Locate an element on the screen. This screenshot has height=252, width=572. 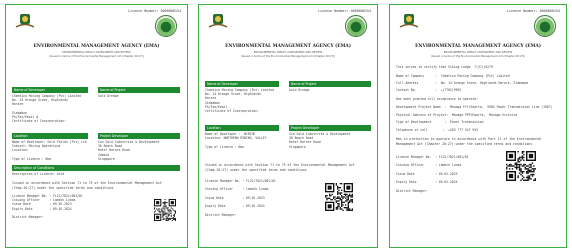
section-bar: Description of Conditions is located at coordinates (96, 168).